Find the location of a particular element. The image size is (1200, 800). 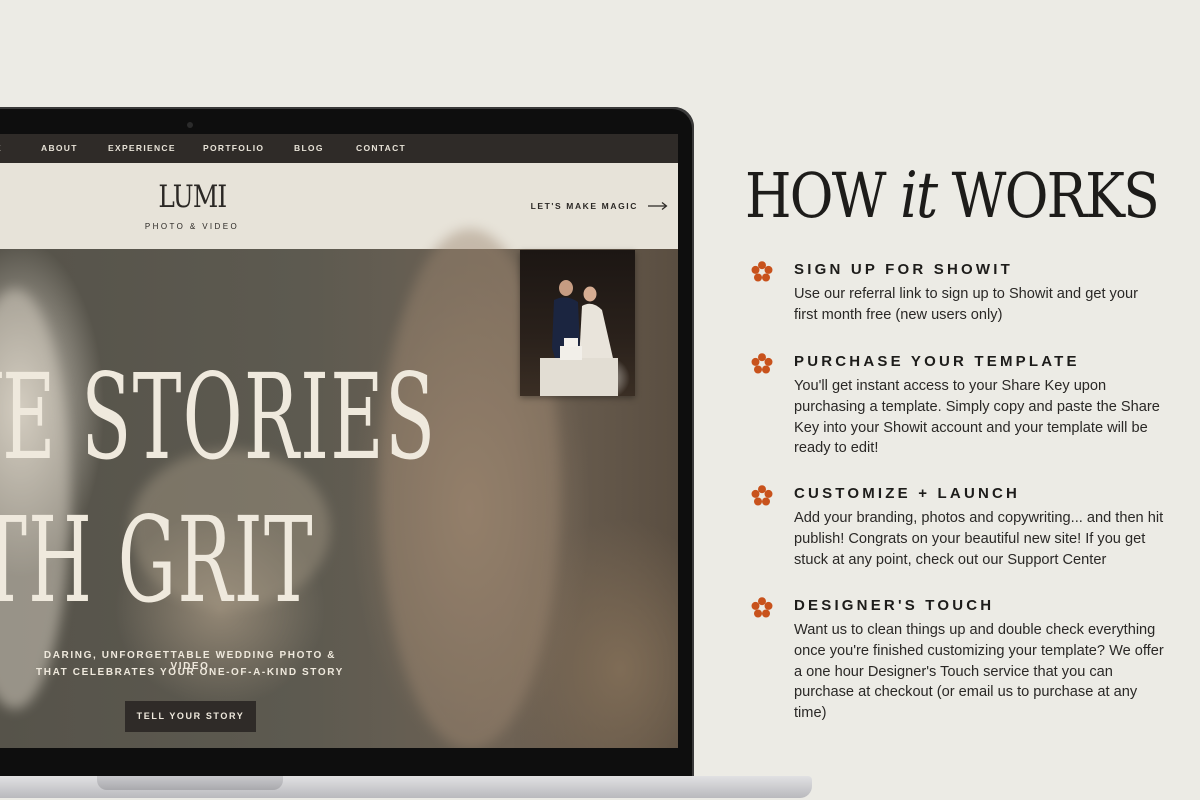

nav-item-about: ABOUT is located at coordinates (59, 148).